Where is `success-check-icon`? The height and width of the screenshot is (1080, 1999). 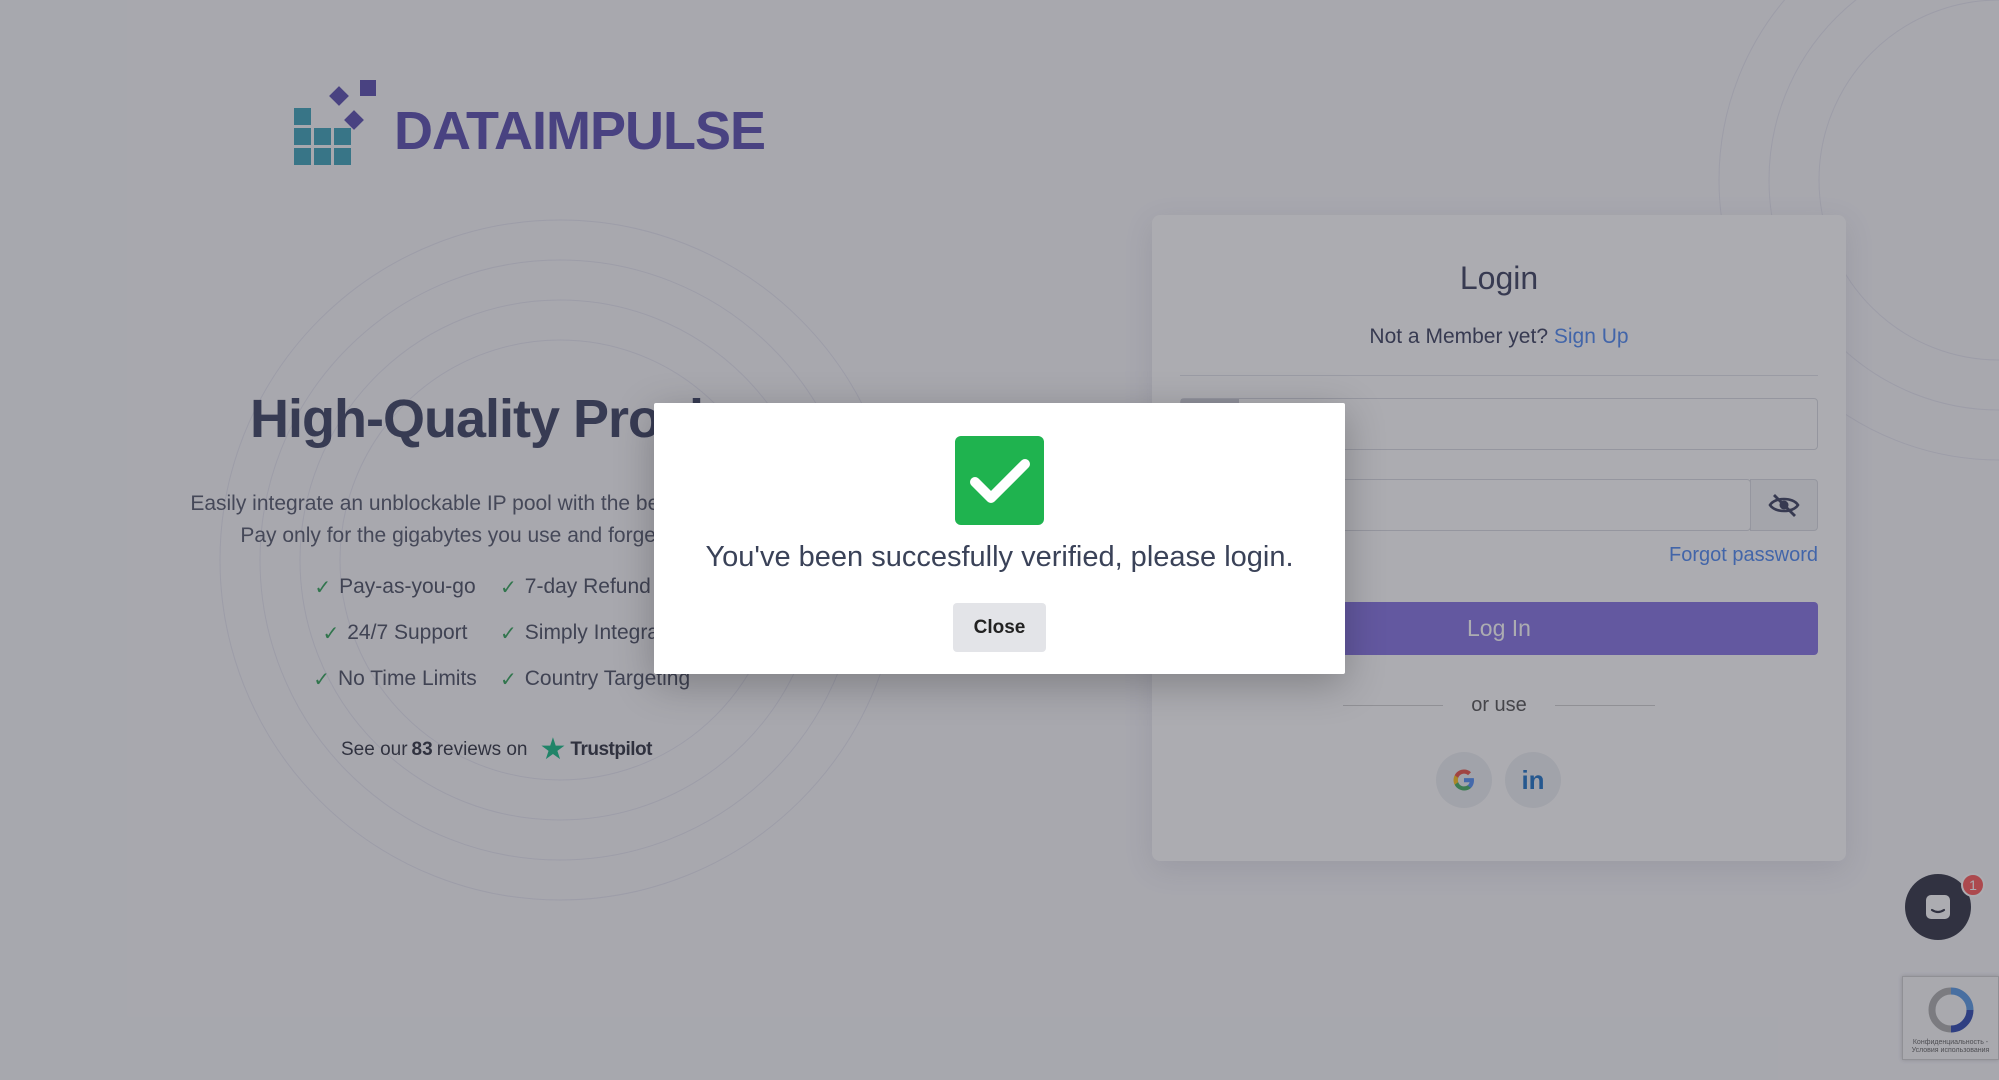
success-check-icon is located at coordinates (999, 480).